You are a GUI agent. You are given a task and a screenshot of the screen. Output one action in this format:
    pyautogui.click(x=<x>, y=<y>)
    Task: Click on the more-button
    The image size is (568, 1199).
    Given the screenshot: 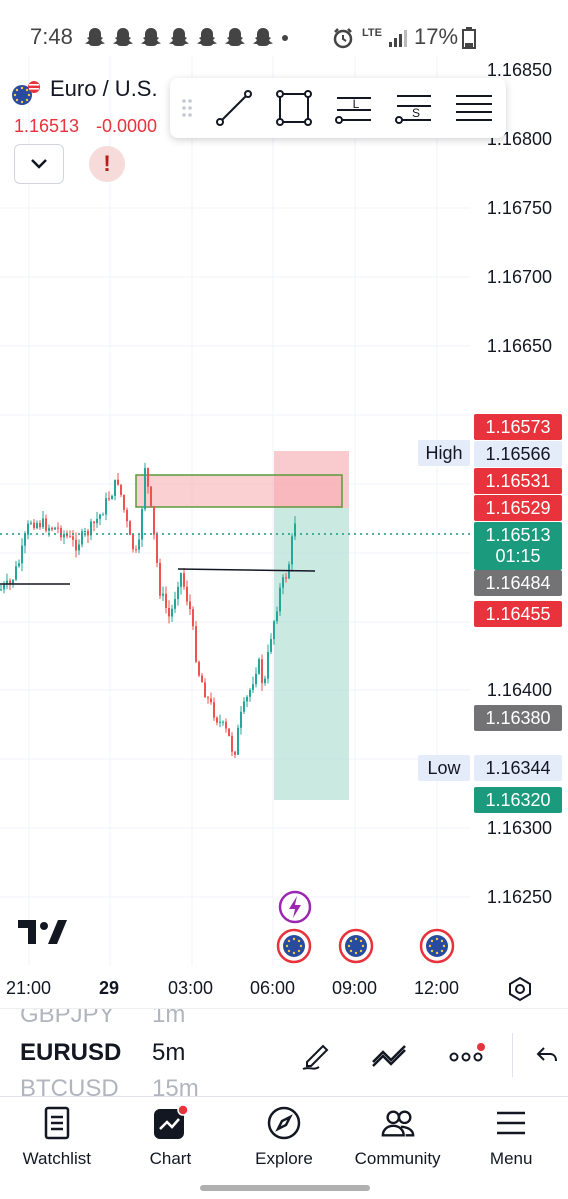 What is the action you would take?
    pyautogui.click(x=466, y=1055)
    